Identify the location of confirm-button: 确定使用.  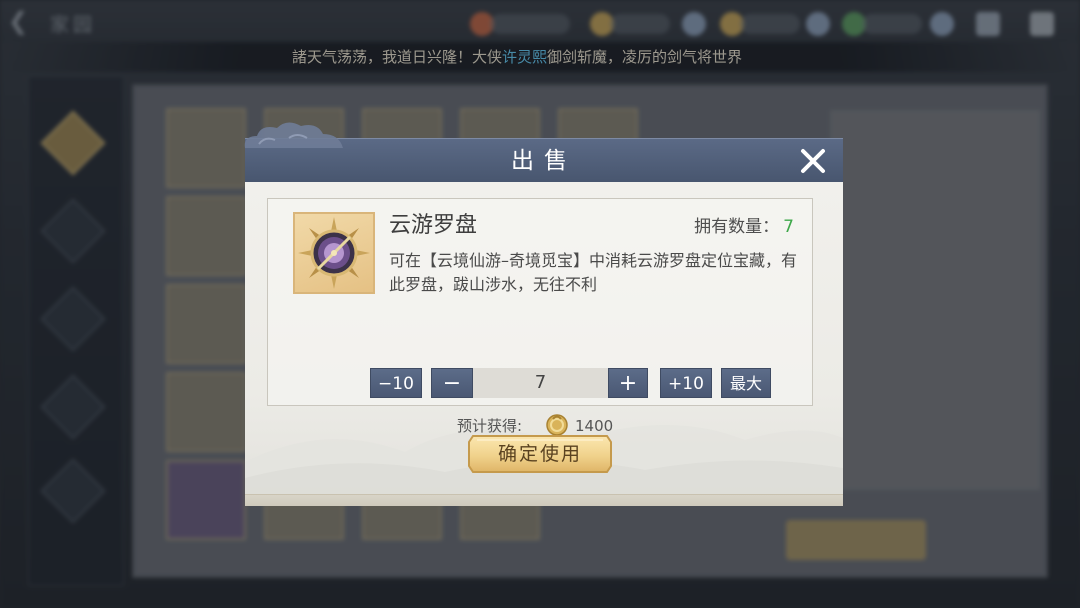
(540, 454).